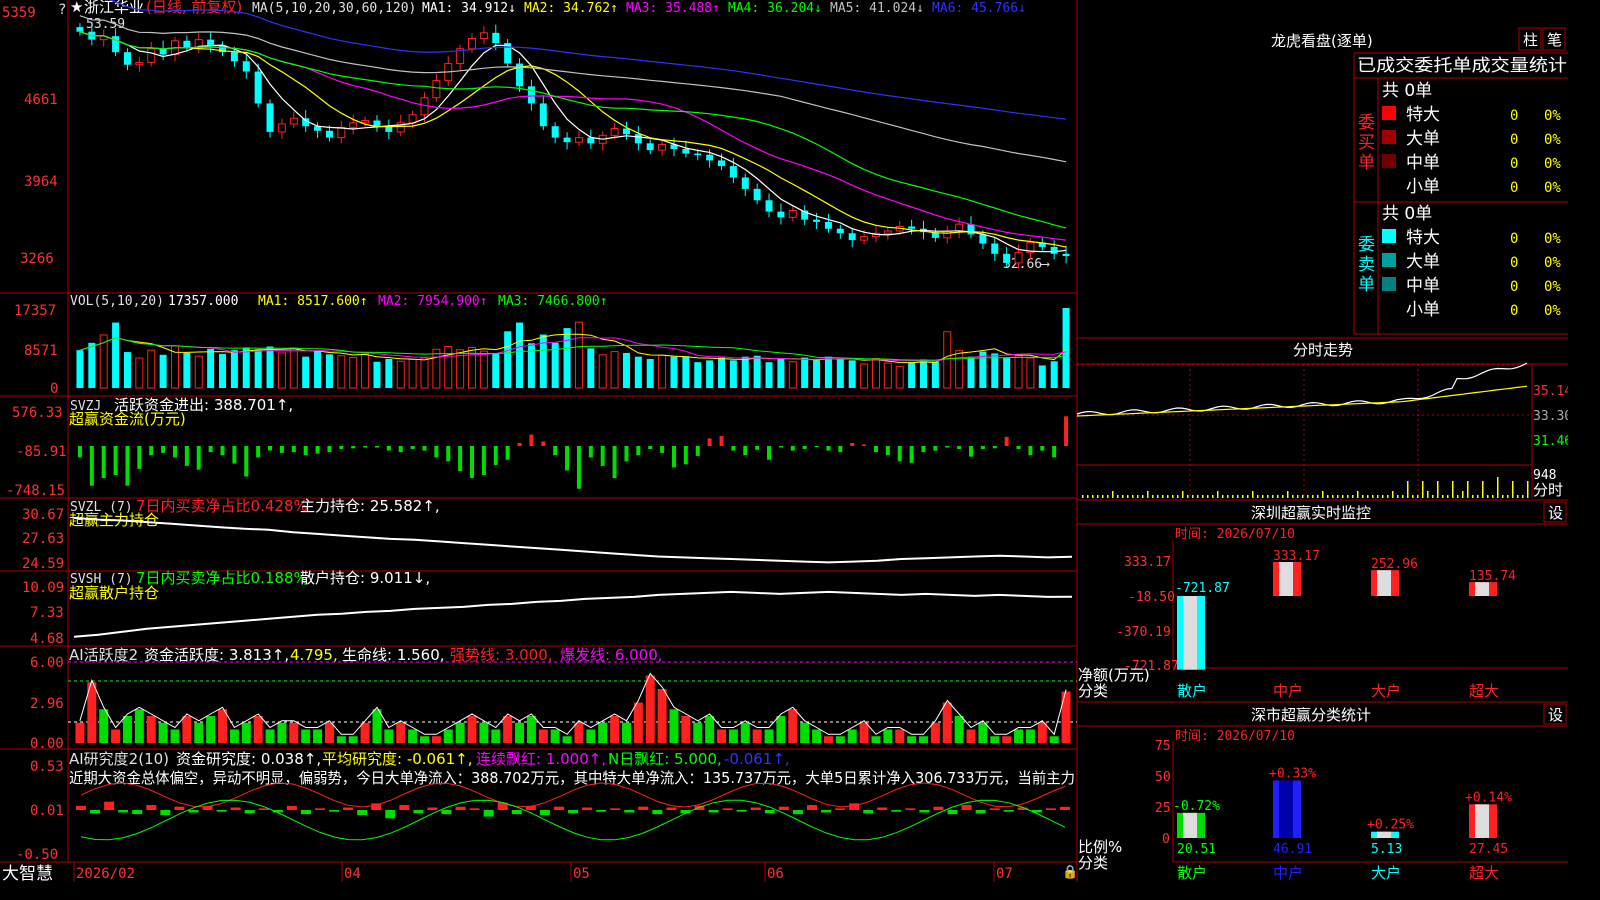 The width and height of the screenshot is (1600, 900). I want to click on buy-row-count: 0, so click(1514, 140).